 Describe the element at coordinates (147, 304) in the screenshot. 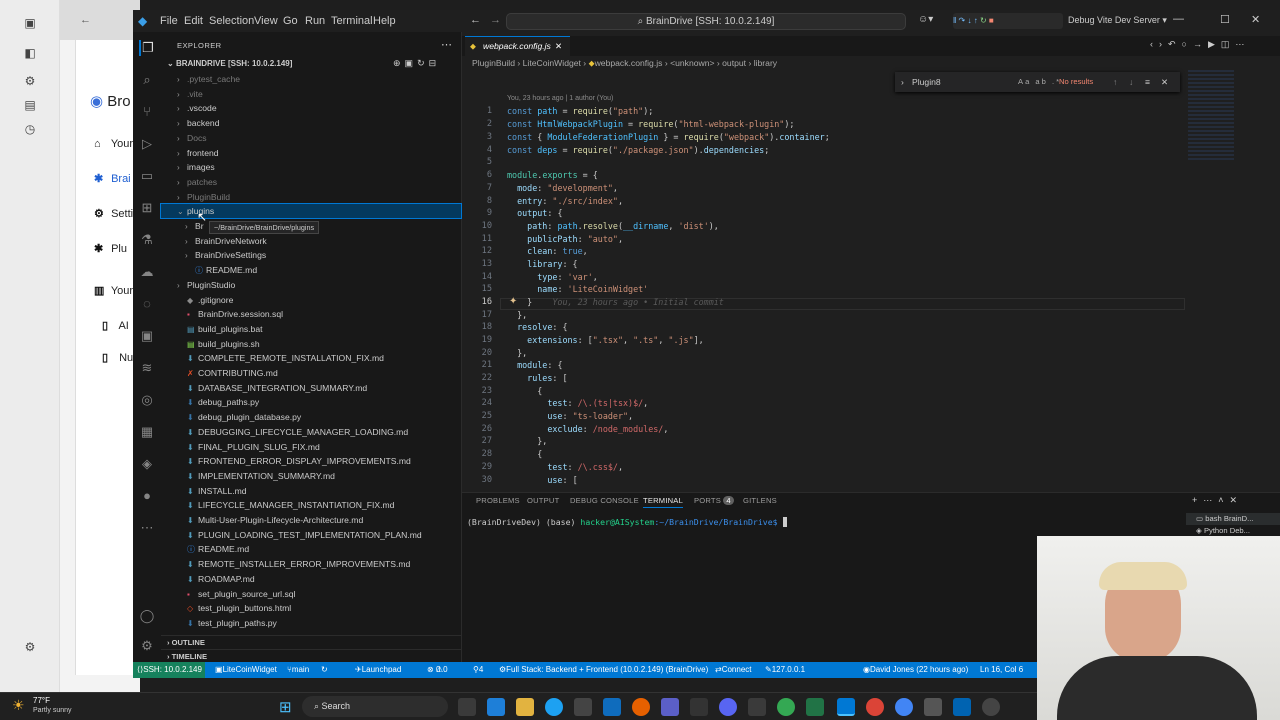

I see `pylance-icon: ◌` at that location.